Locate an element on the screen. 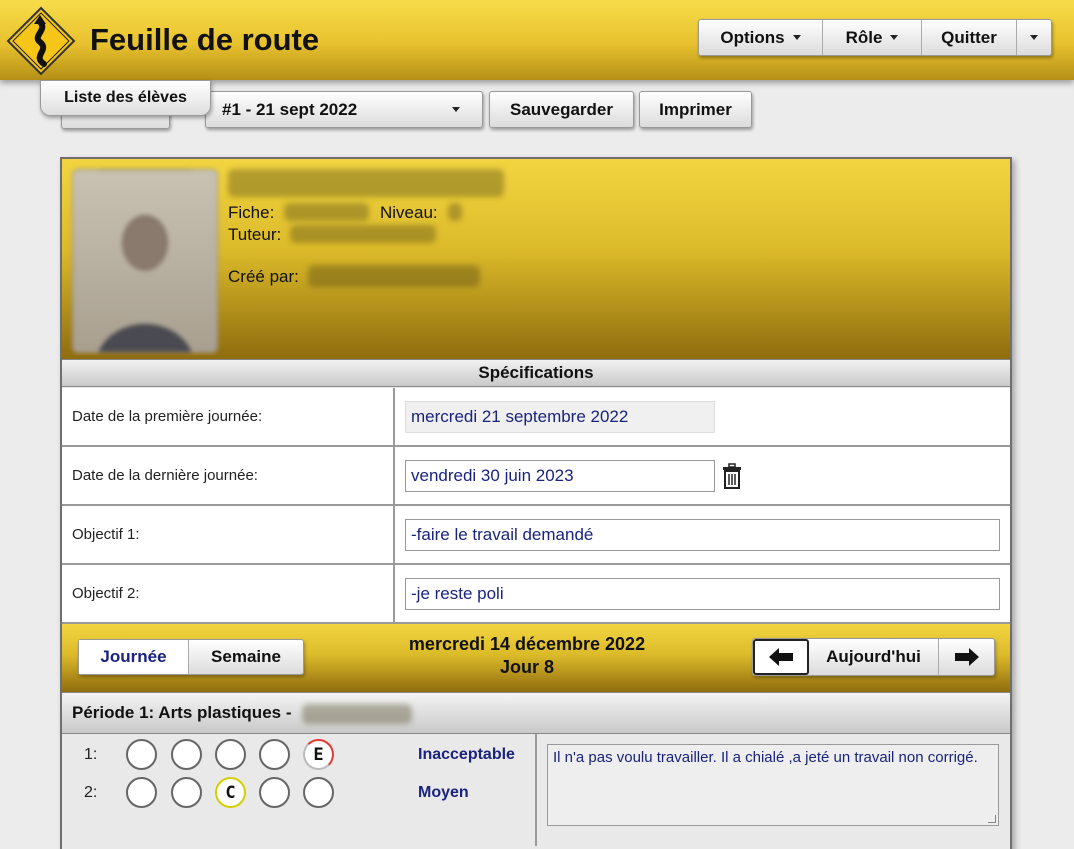 The height and width of the screenshot is (849, 1074). today-button: Aujourd'hui is located at coordinates (874, 657).